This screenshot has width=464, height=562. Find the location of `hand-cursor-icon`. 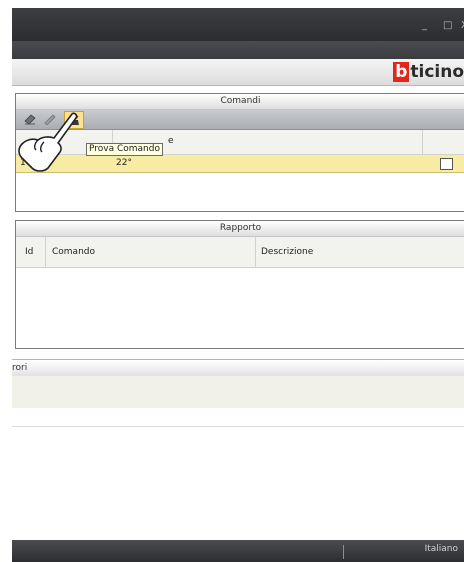

hand-cursor-icon is located at coordinates (48, 142).